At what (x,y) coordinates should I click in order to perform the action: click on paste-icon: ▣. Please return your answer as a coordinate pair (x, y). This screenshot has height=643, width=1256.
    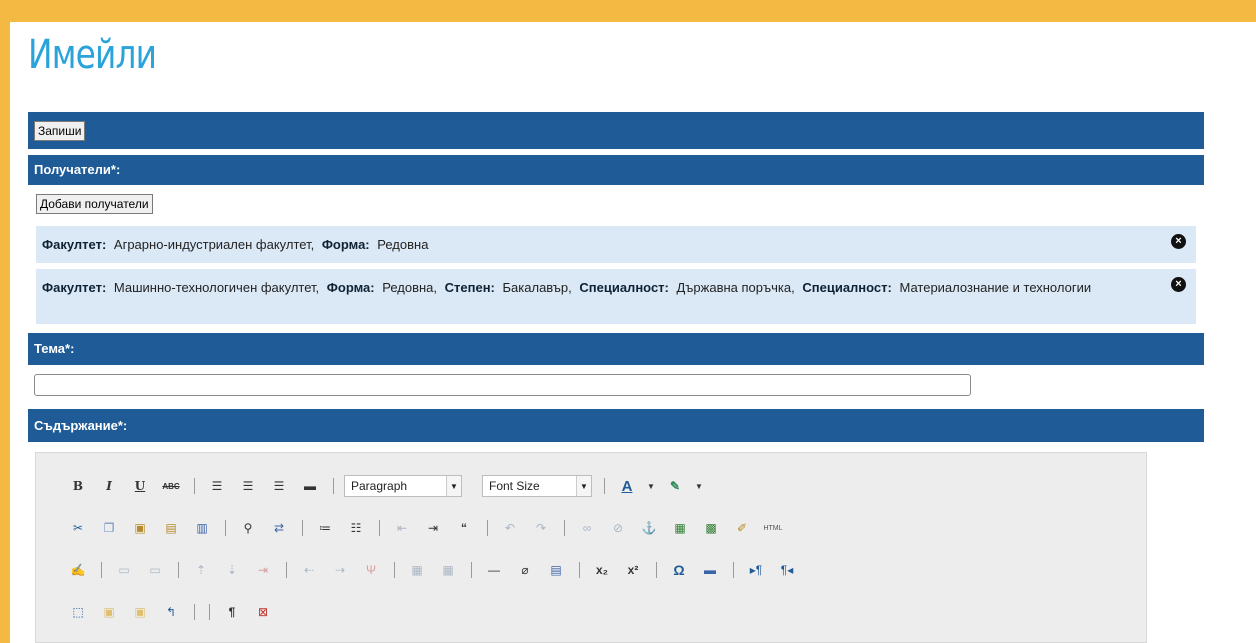
    Looking at the image, I should click on (140, 528).